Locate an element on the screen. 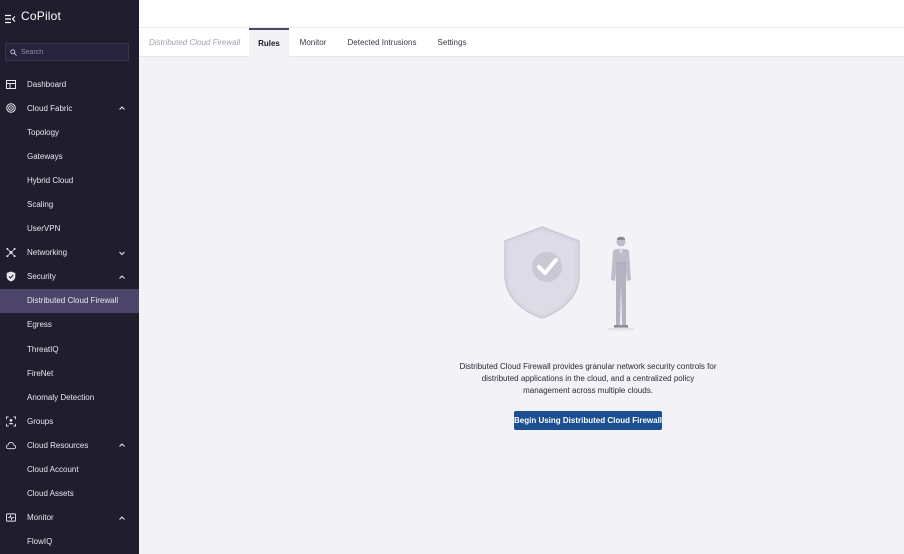 This screenshot has height=554, width=904. network-icon is located at coordinates (11, 253).